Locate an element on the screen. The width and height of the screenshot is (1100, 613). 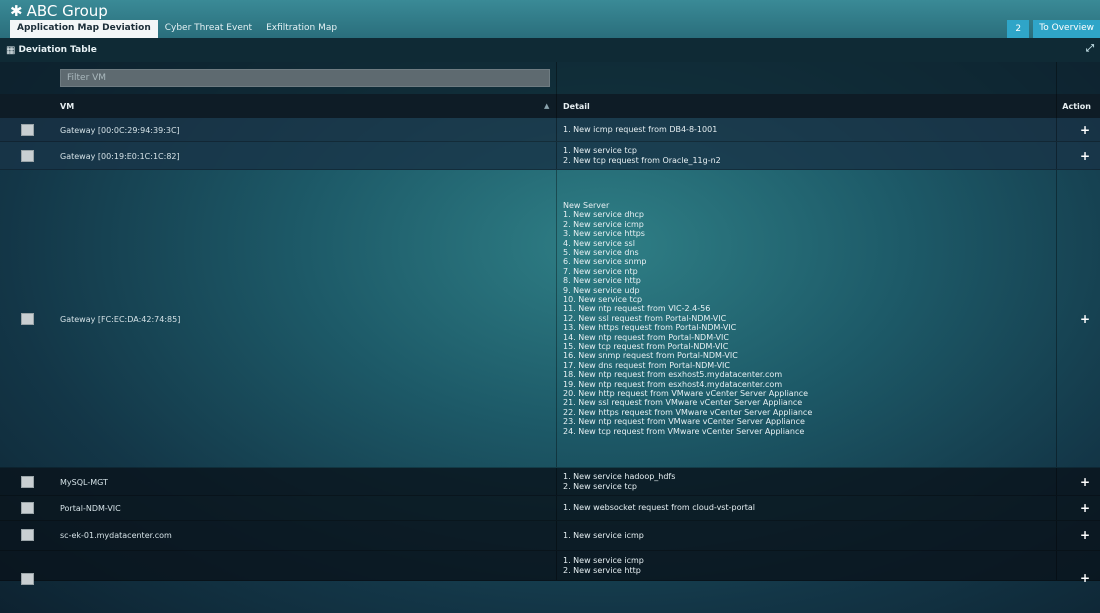
filter-vm-input is located at coordinates (305, 78).